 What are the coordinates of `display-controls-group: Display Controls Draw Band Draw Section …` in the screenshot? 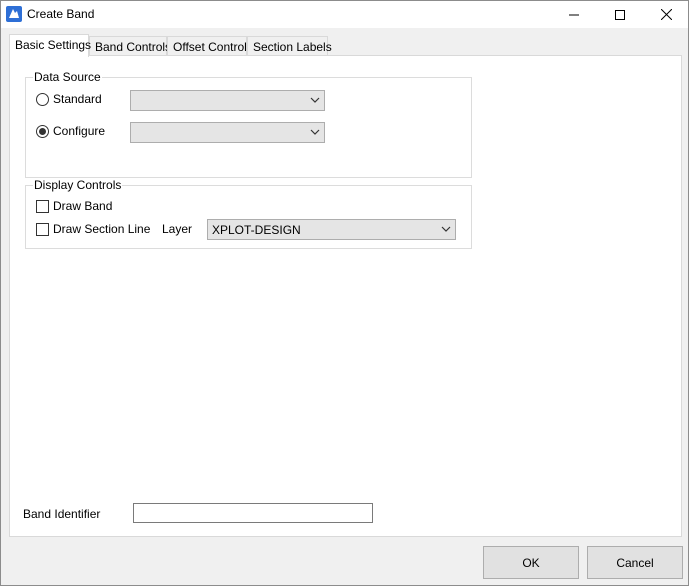 It's located at (248, 213).